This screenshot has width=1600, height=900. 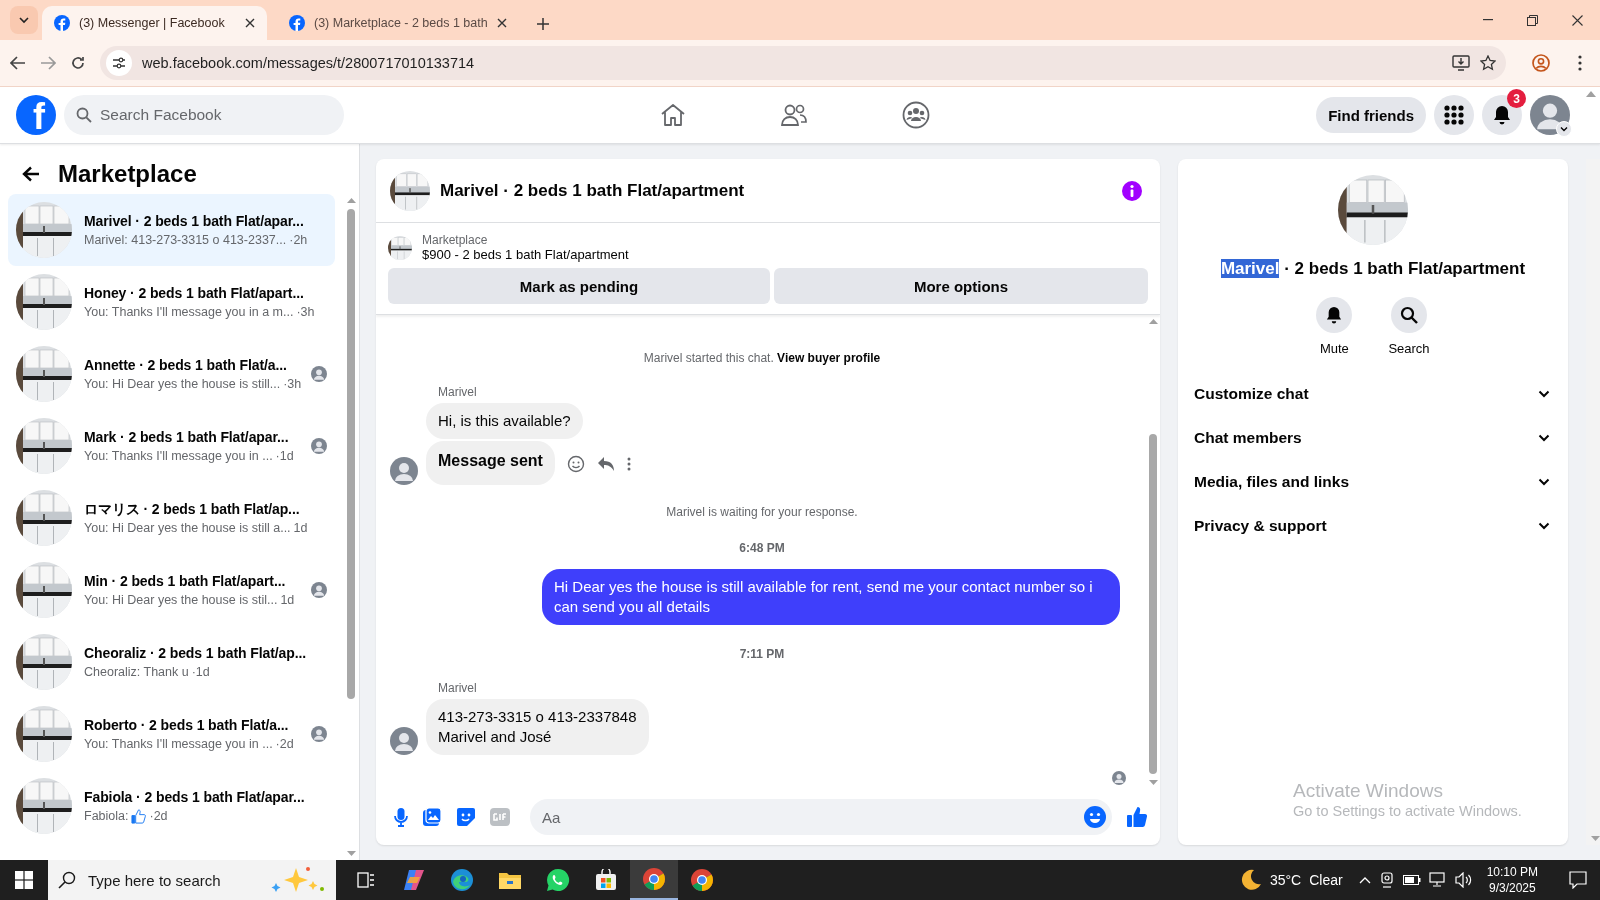 I want to click on notifications-button, so click(x=1502, y=115).